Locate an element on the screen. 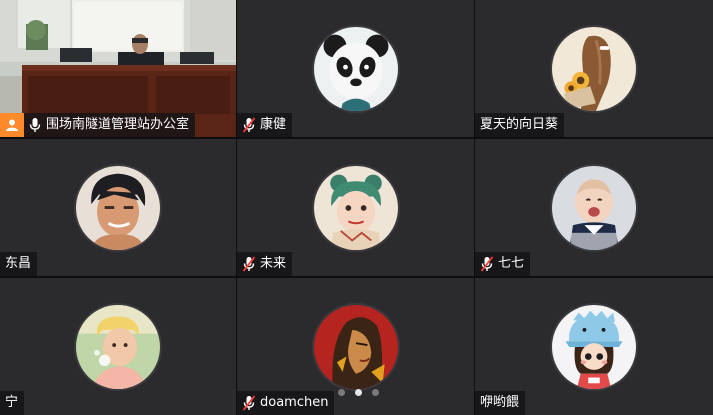 This screenshot has height=415, width=713. participant-name: 东昌 is located at coordinates (18, 263).